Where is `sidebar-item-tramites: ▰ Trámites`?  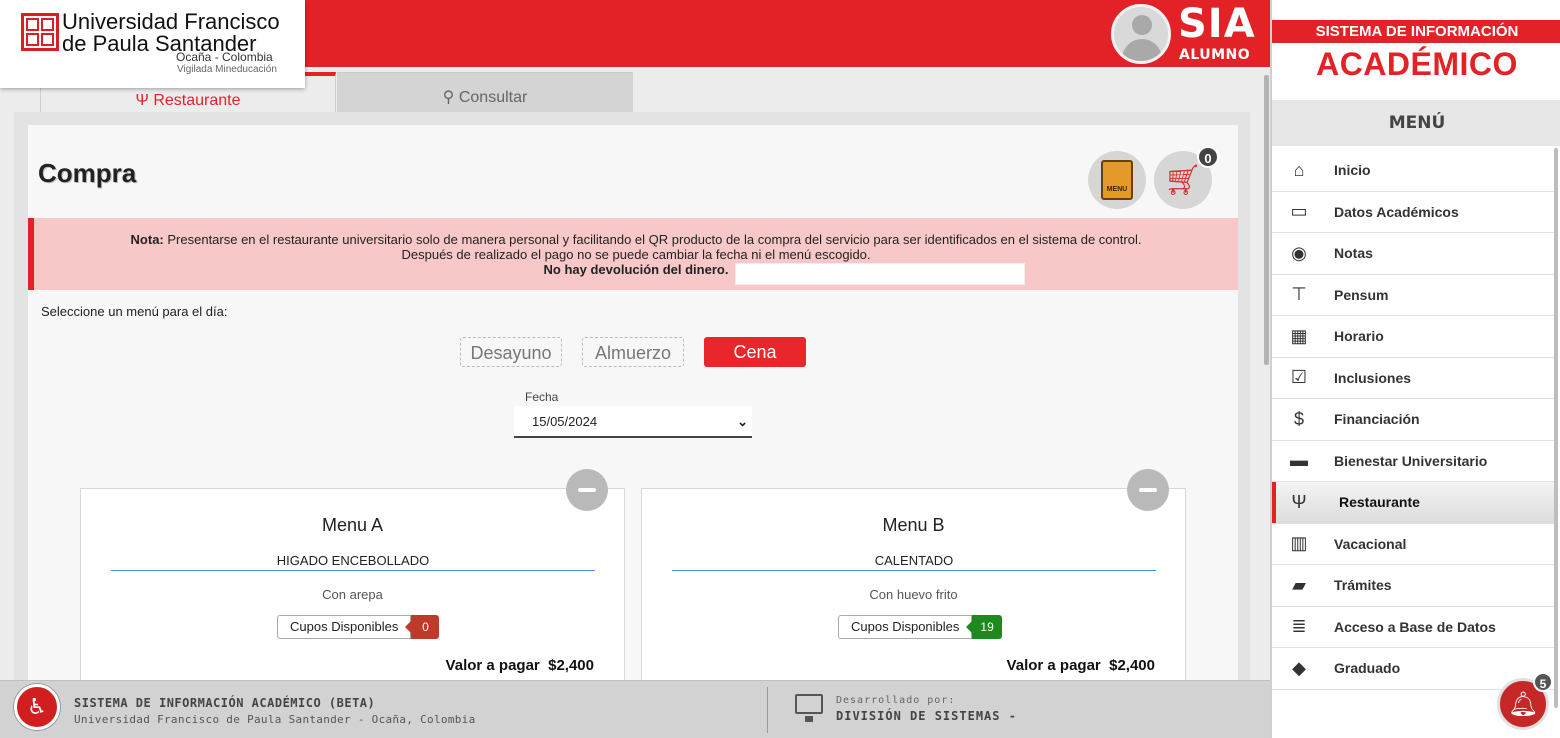 sidebar-item-tramites: ▰ Trámites is located at coordinates (1414, 586).